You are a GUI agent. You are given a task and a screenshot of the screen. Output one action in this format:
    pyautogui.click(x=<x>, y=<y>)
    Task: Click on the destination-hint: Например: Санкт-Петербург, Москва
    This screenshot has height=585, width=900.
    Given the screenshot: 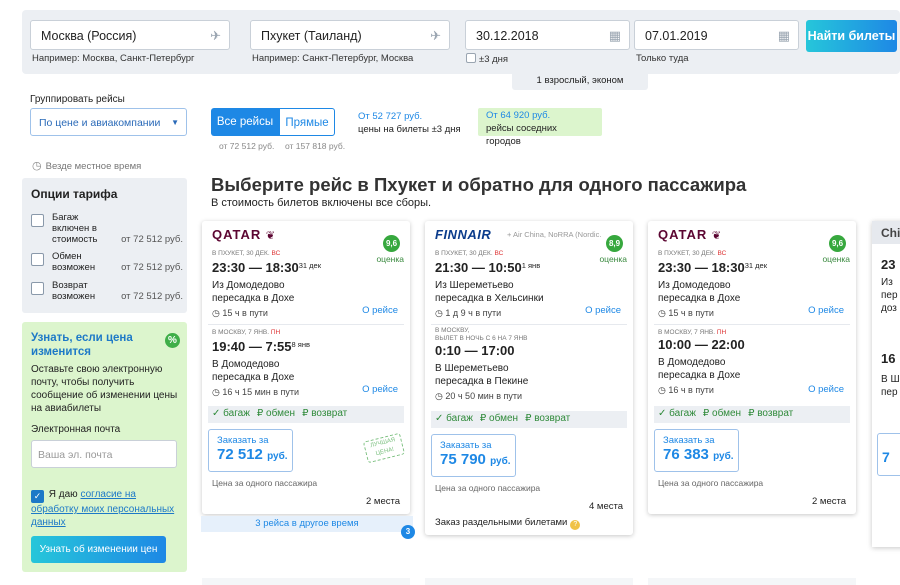 What is the action you would take?
    pyautogui.click(x=333, y=58)
    